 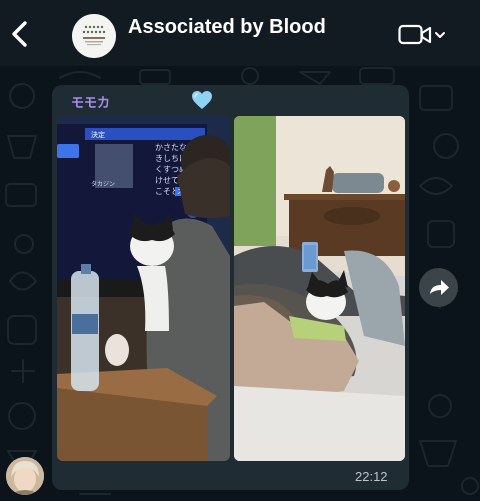 I want to click on reaction-heart, so click(x=202, y=100).